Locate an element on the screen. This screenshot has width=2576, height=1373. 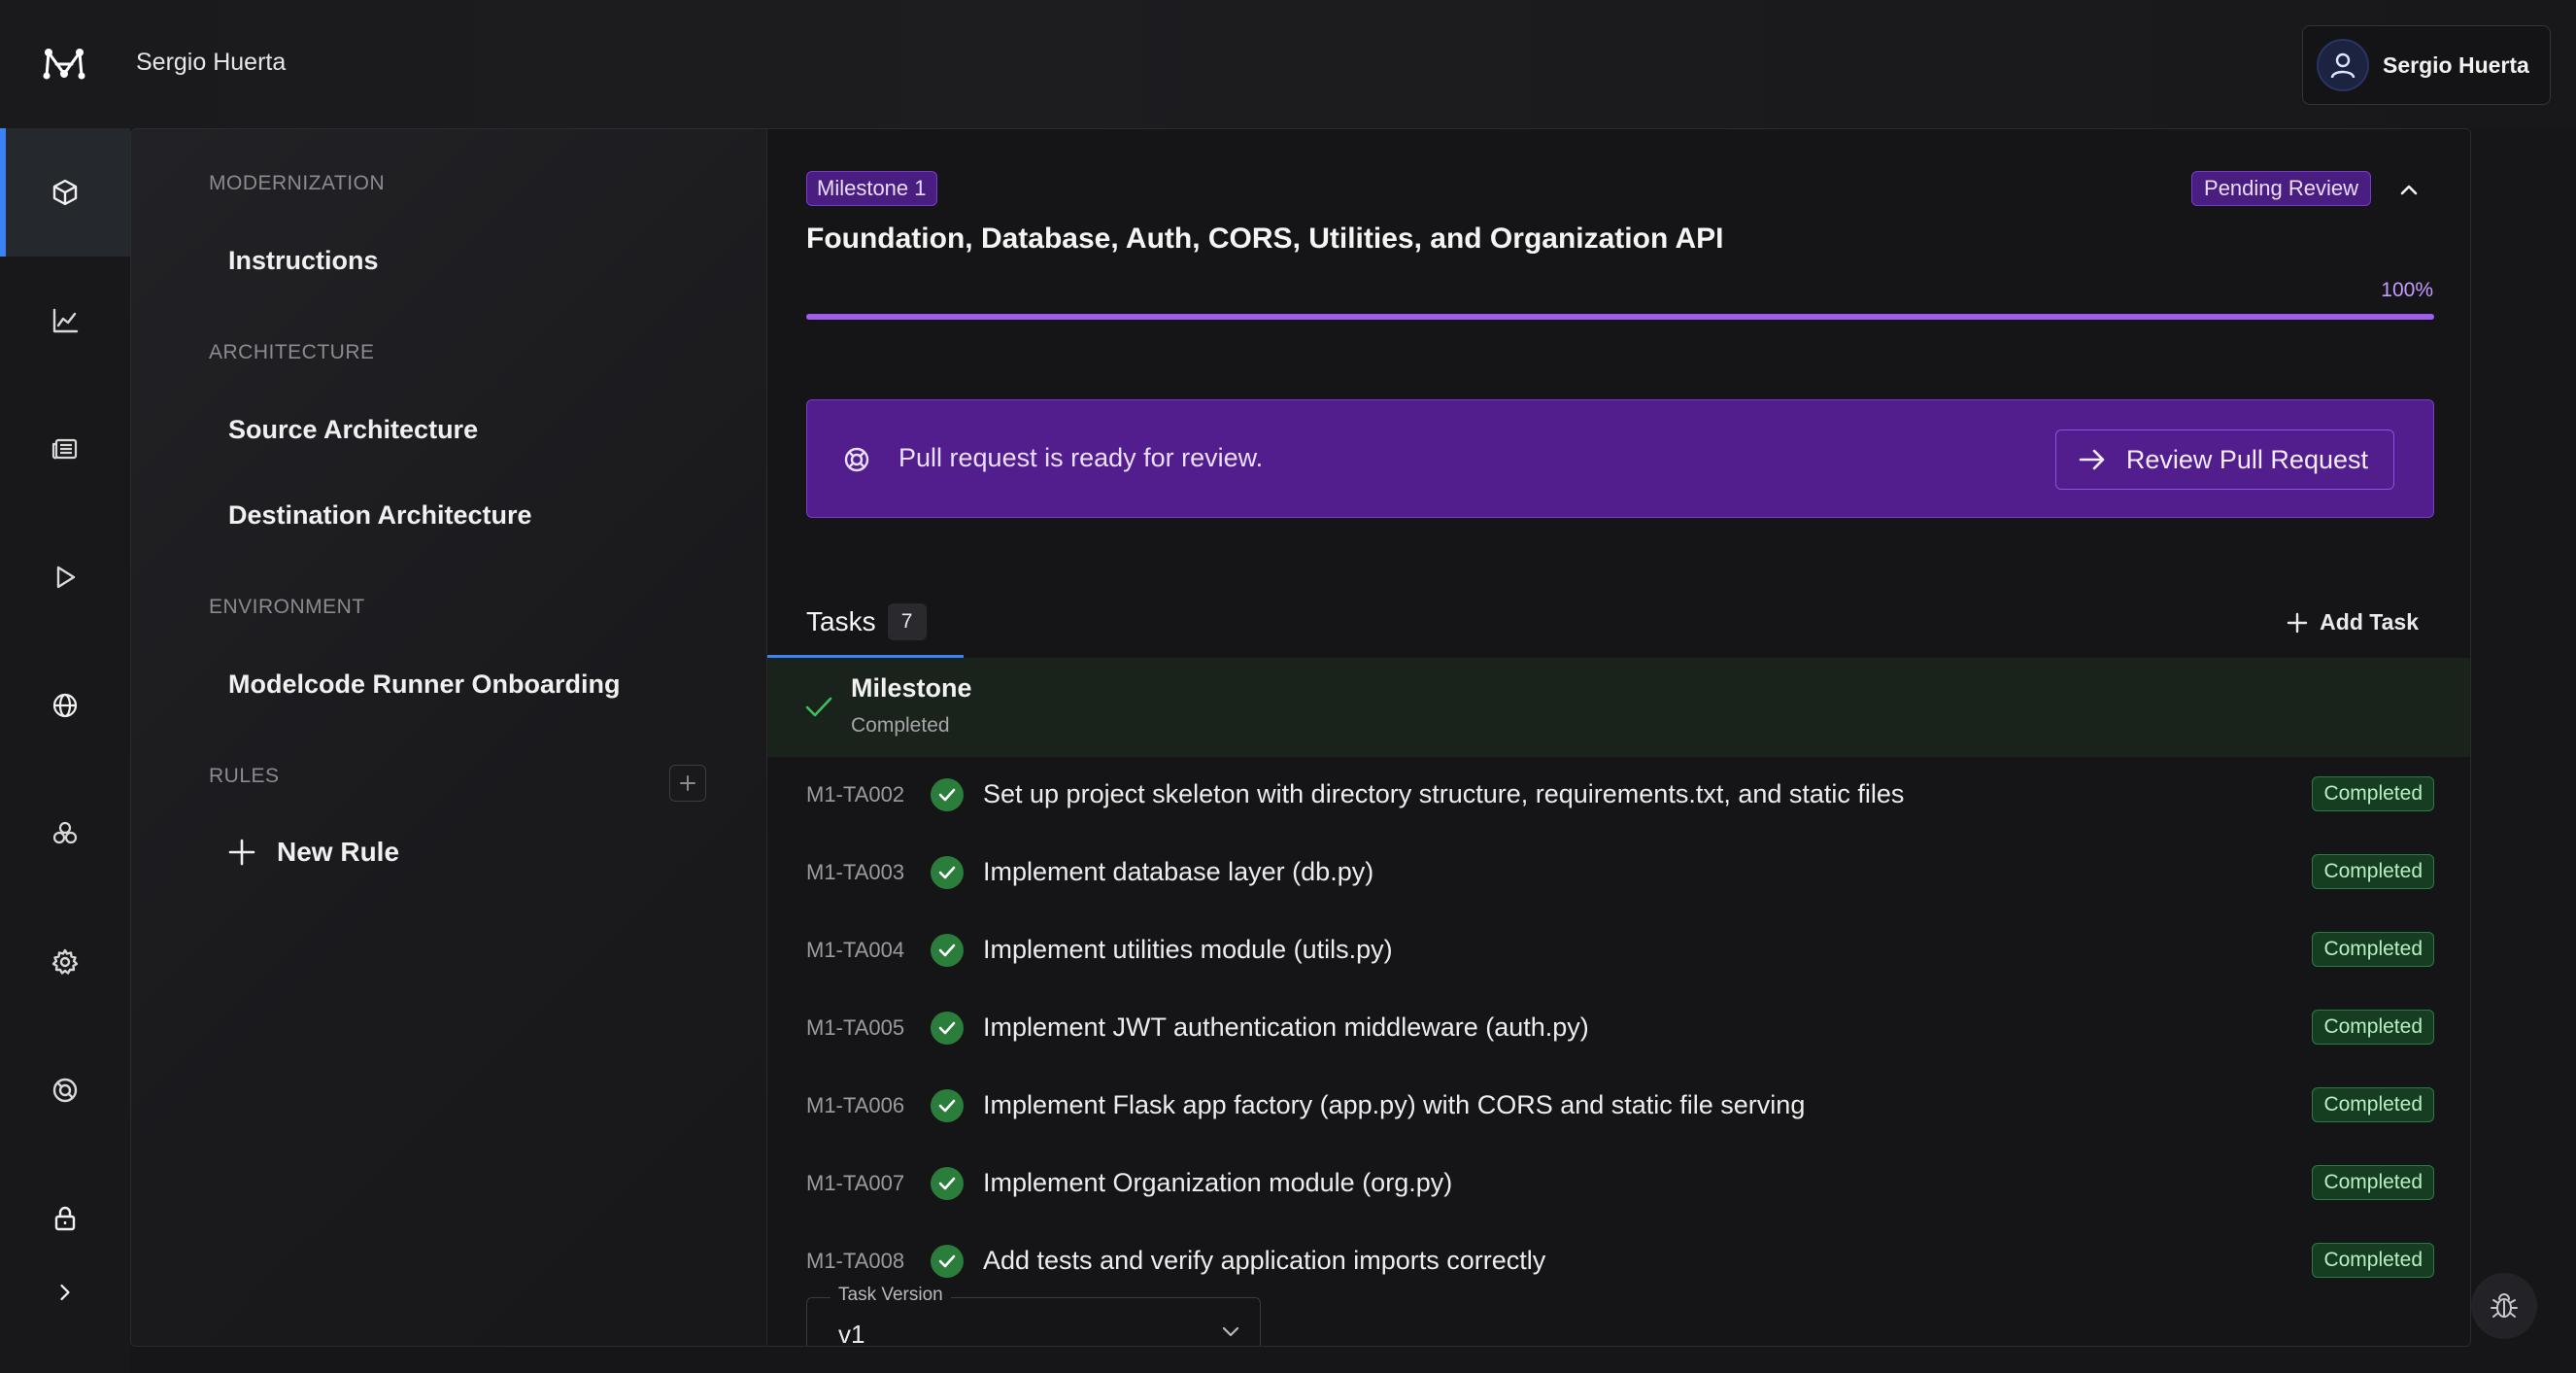
rail-item-team is located at coordinates (65, 834).